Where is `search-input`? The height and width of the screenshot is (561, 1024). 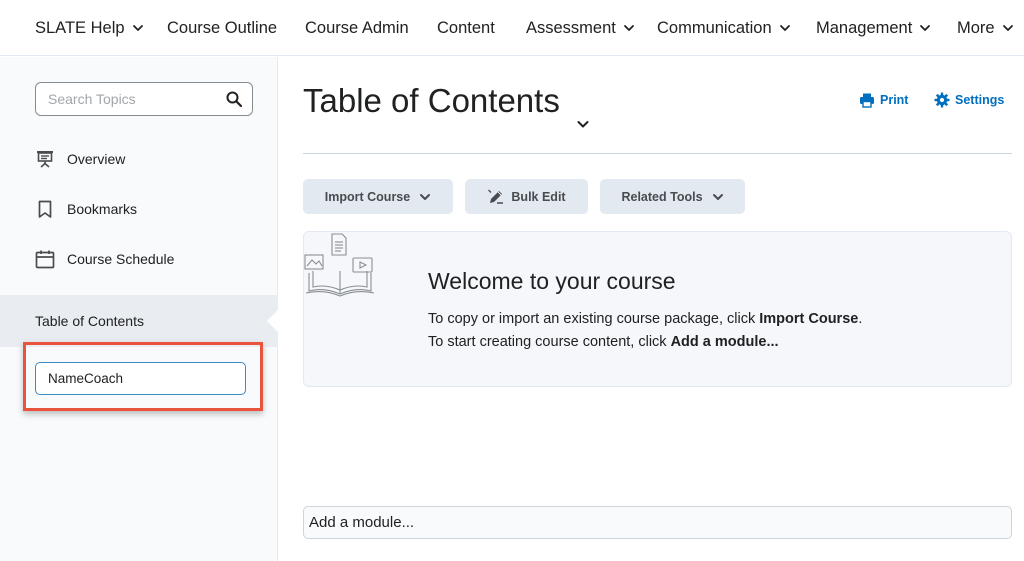 search-input is located at coordinates (126, 99).